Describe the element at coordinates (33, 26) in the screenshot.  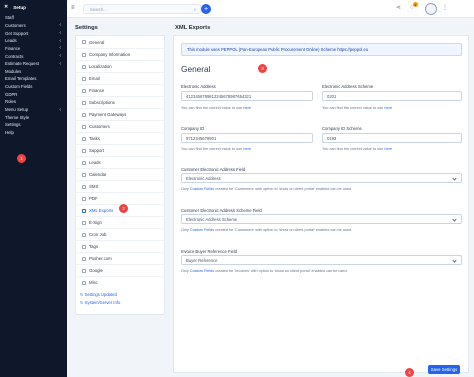
I see `sidebar-item-customers: Customers ‹` at that location.